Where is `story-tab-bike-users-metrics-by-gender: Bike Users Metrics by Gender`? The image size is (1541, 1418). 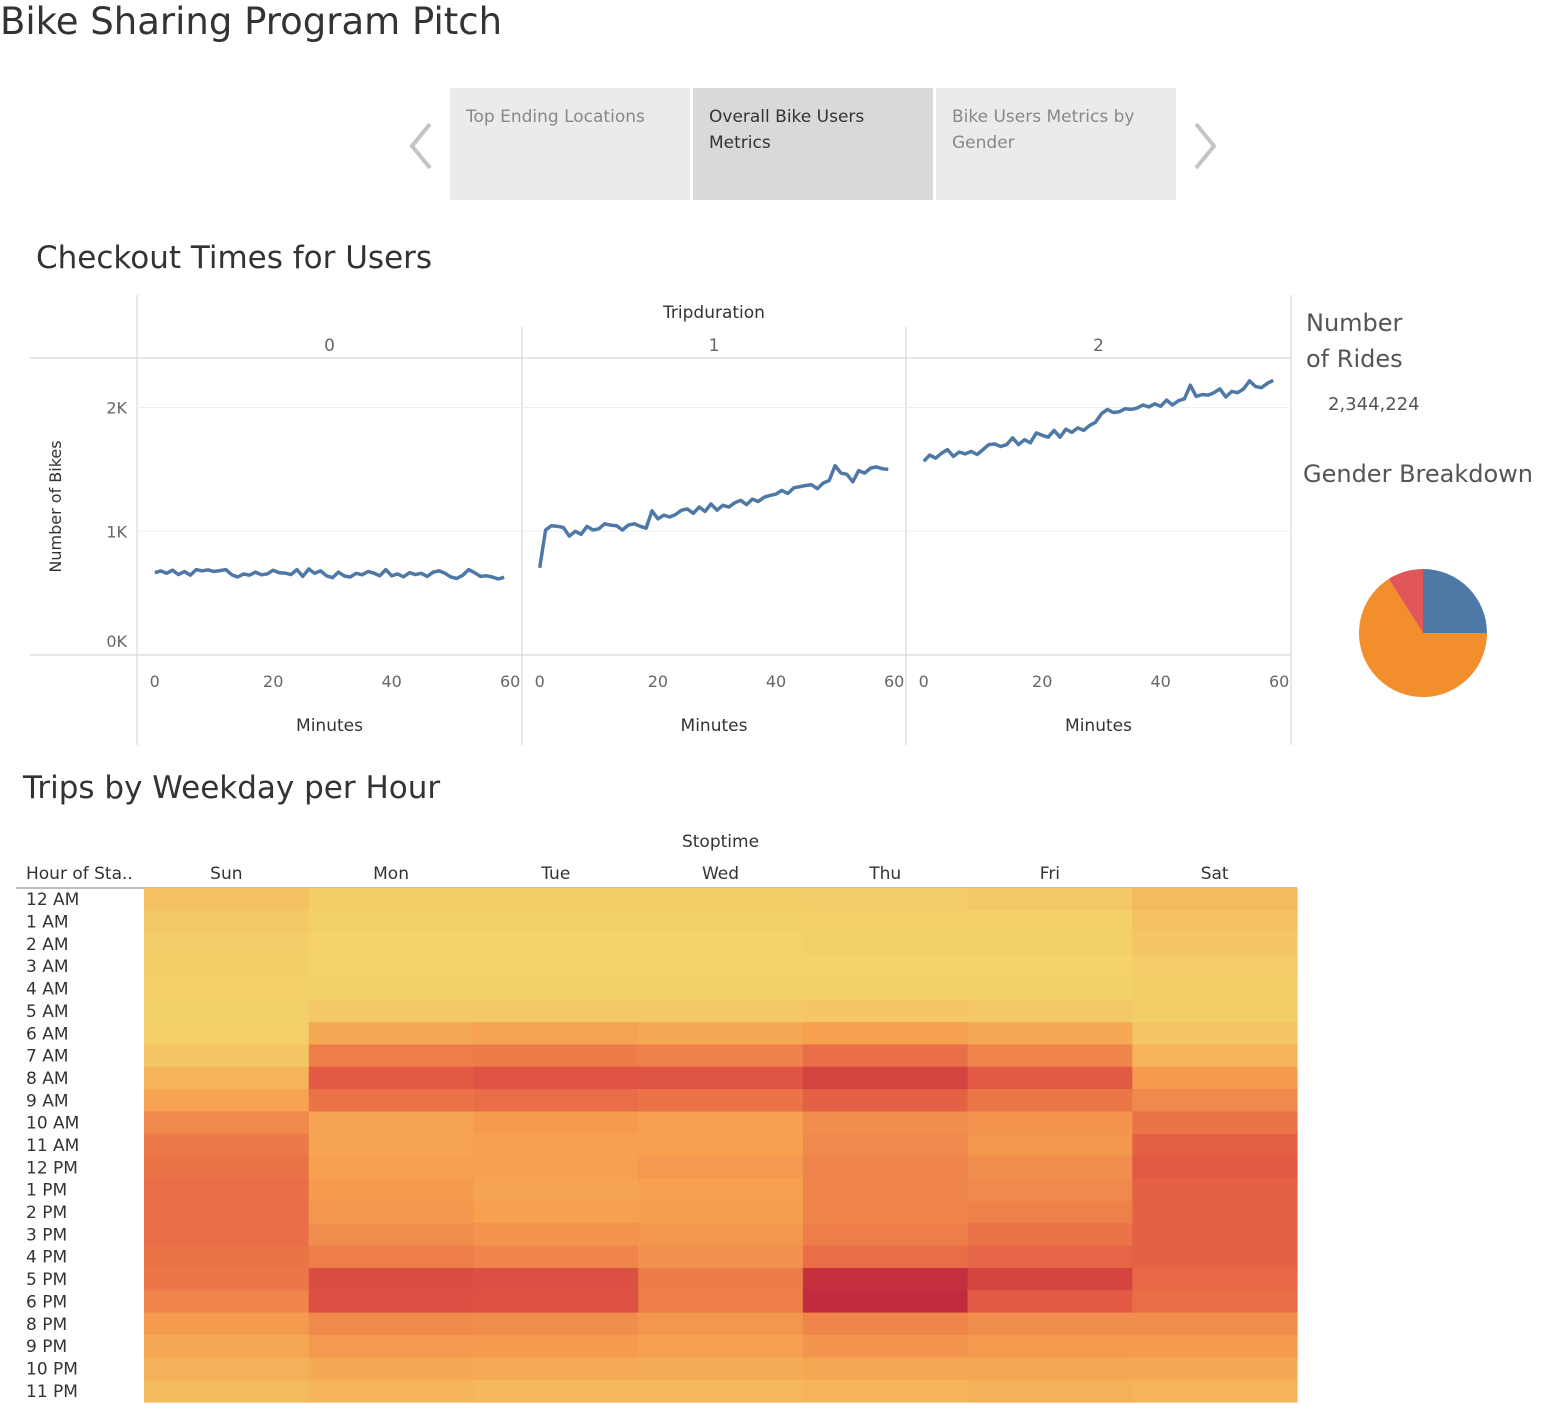 story-tab-bike-users-metrics-by-gender: Bike Users Metrics by Gender is located at coordinates (1056, 144).